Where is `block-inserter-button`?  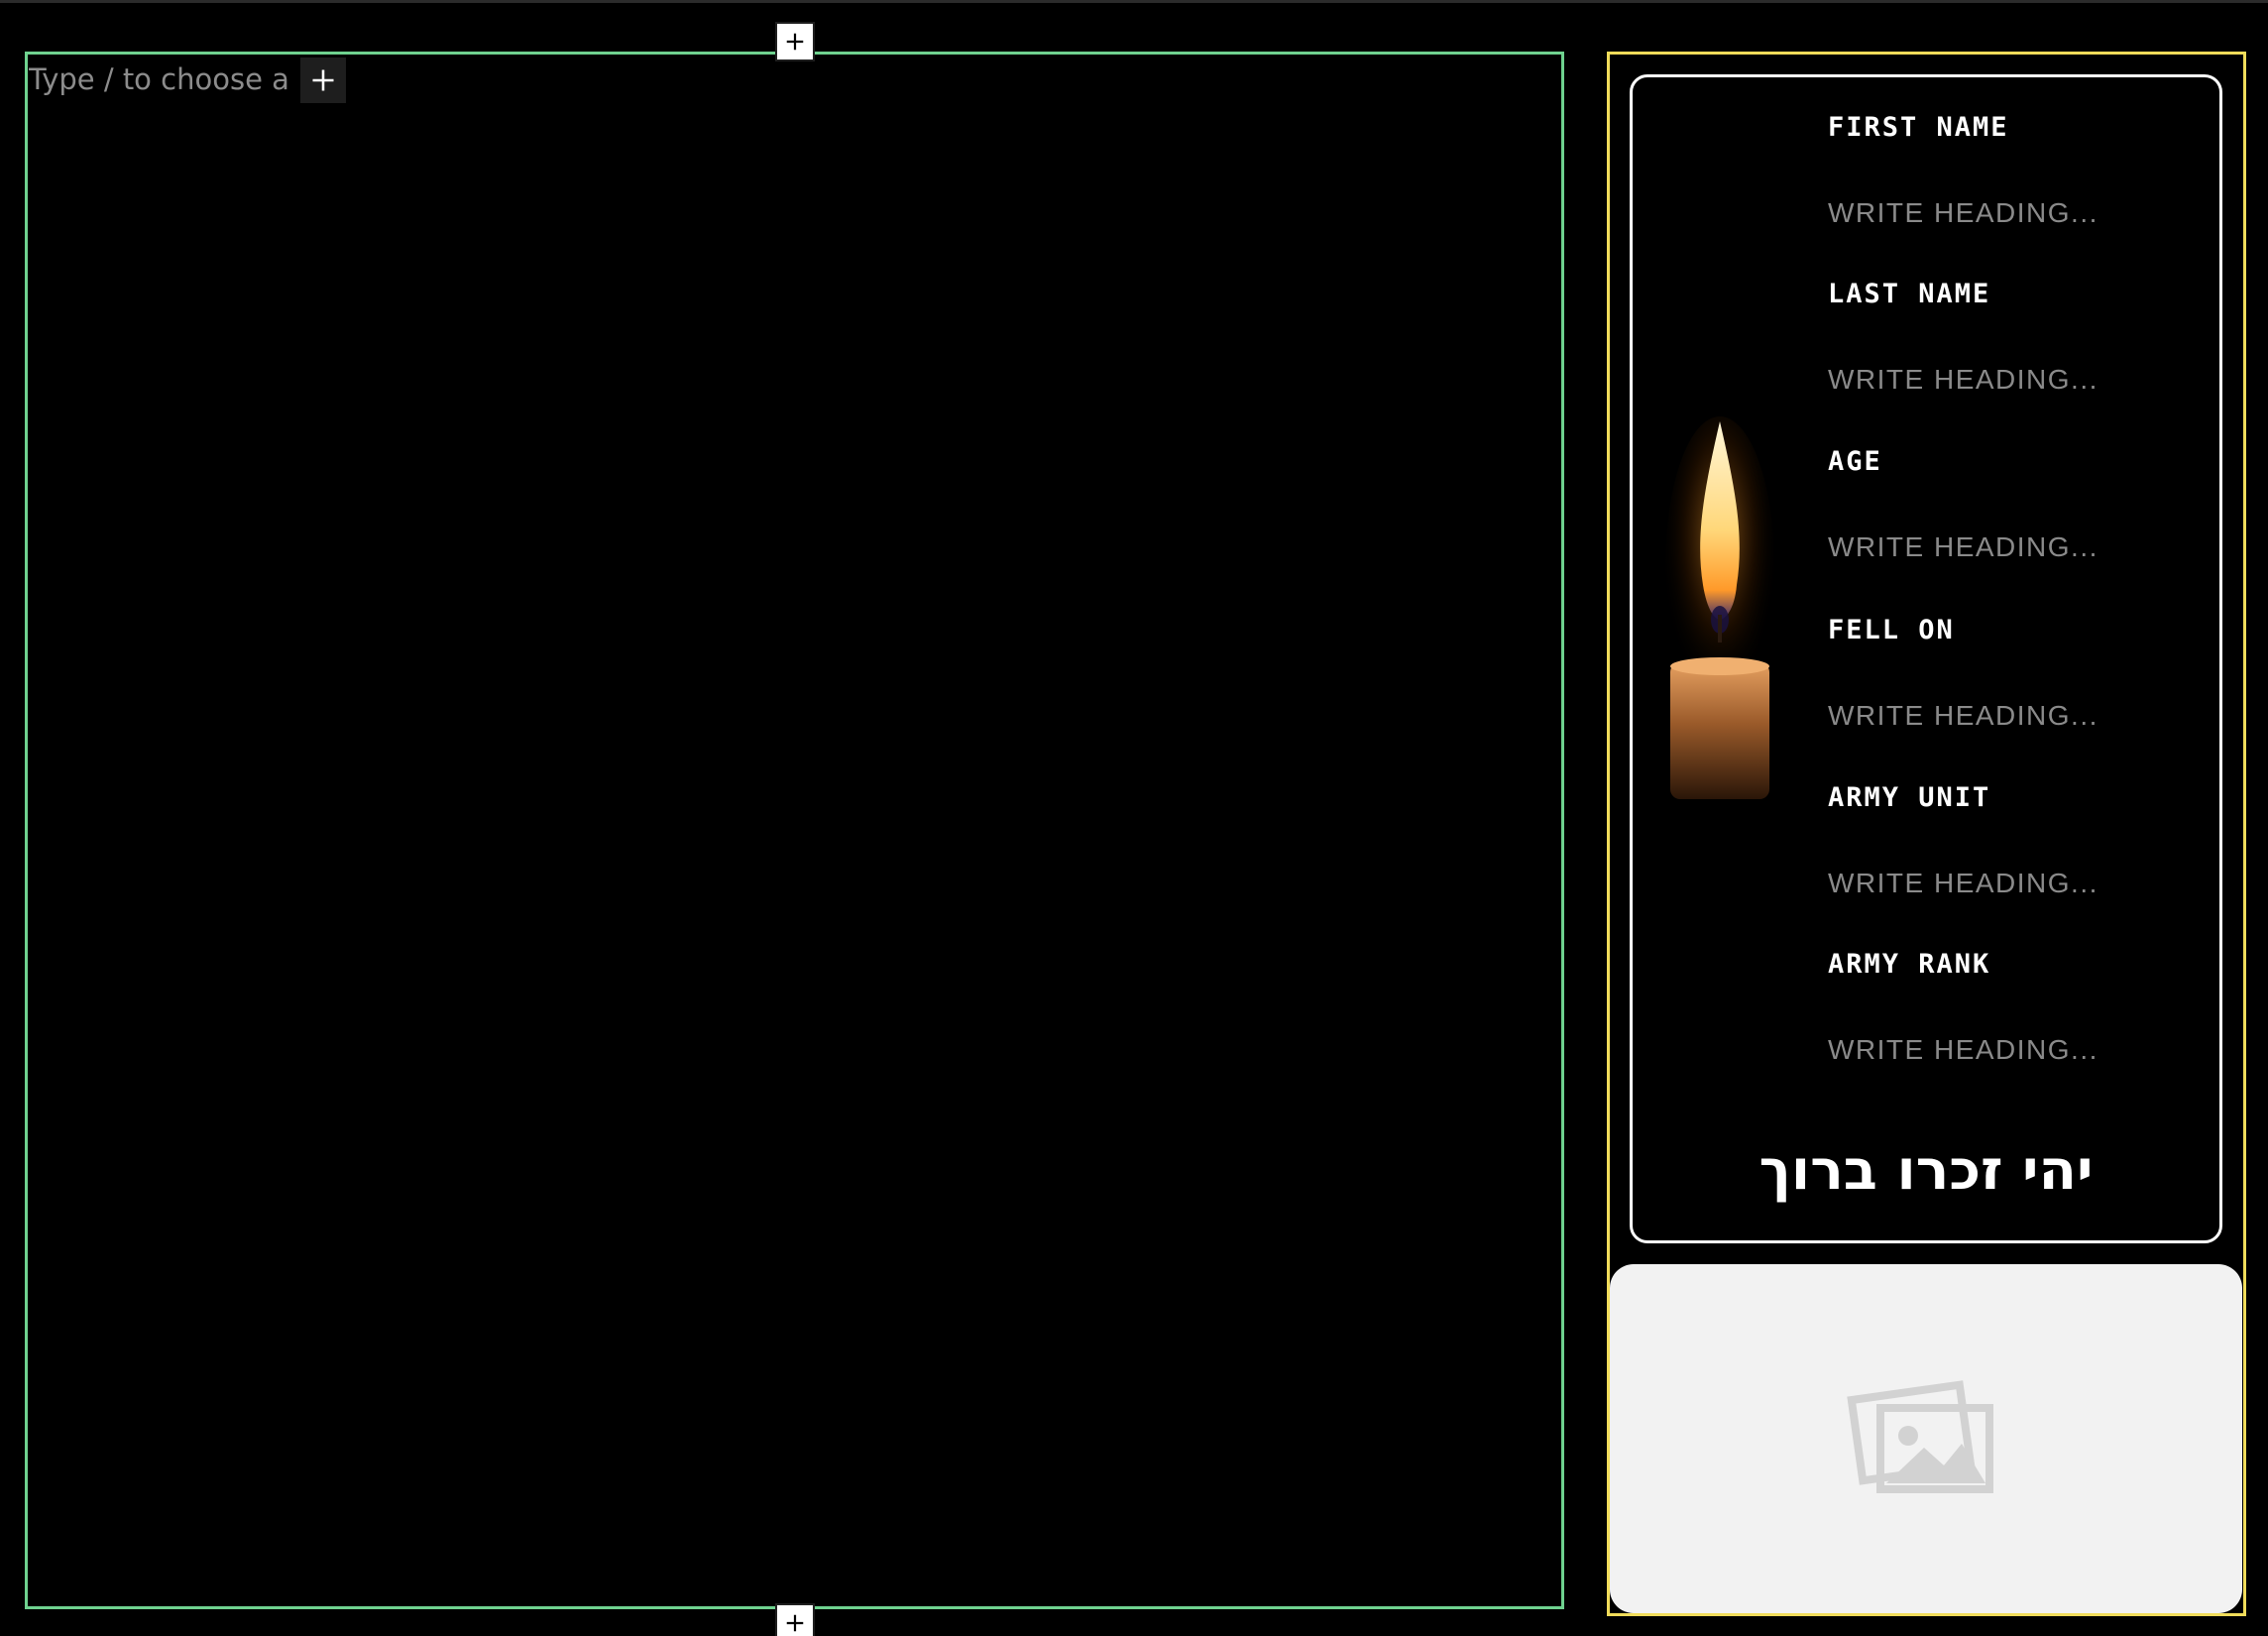 block-inserter-button is located at coordinates (323, 80).